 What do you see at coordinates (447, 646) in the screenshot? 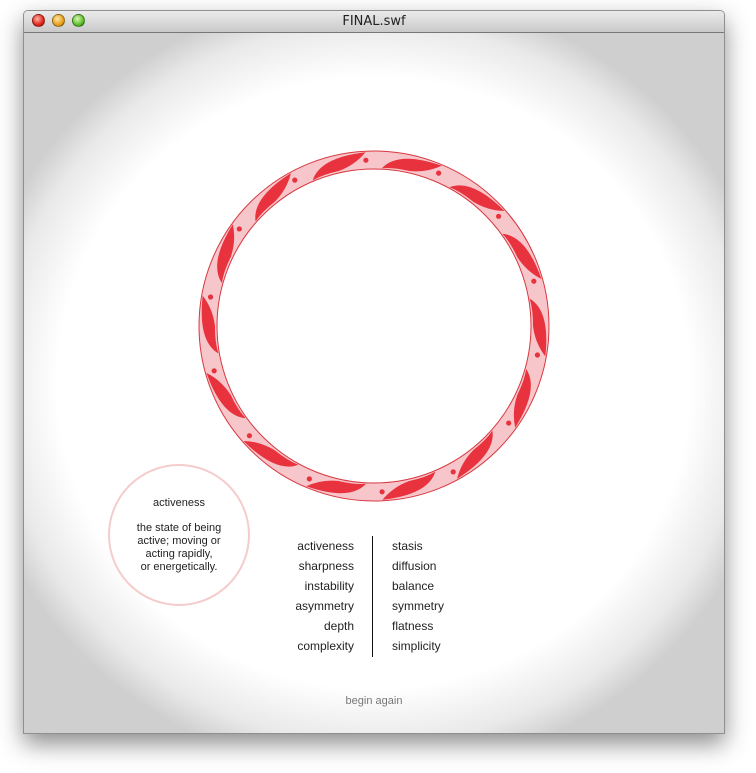
I see `term-simplicity: simplicity` at bounding box center [447, 646].